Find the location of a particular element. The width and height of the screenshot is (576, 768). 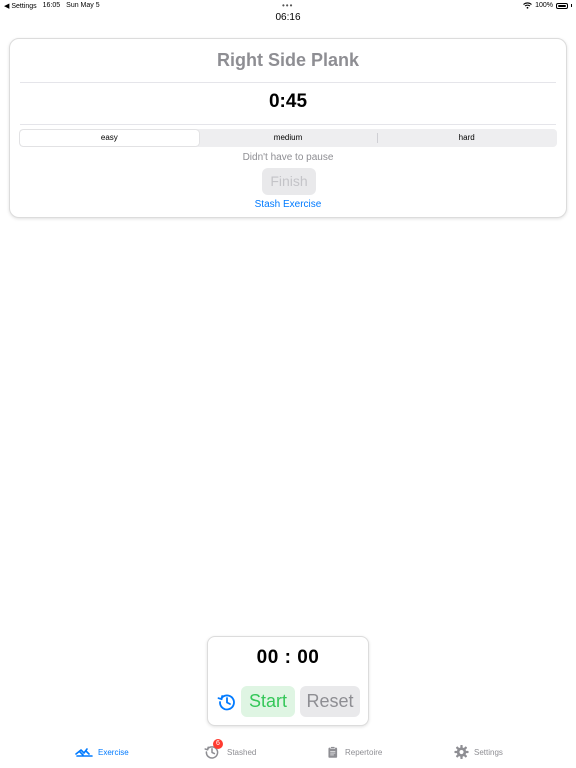

segment-medium: medium is located at coordinates (288, 138).